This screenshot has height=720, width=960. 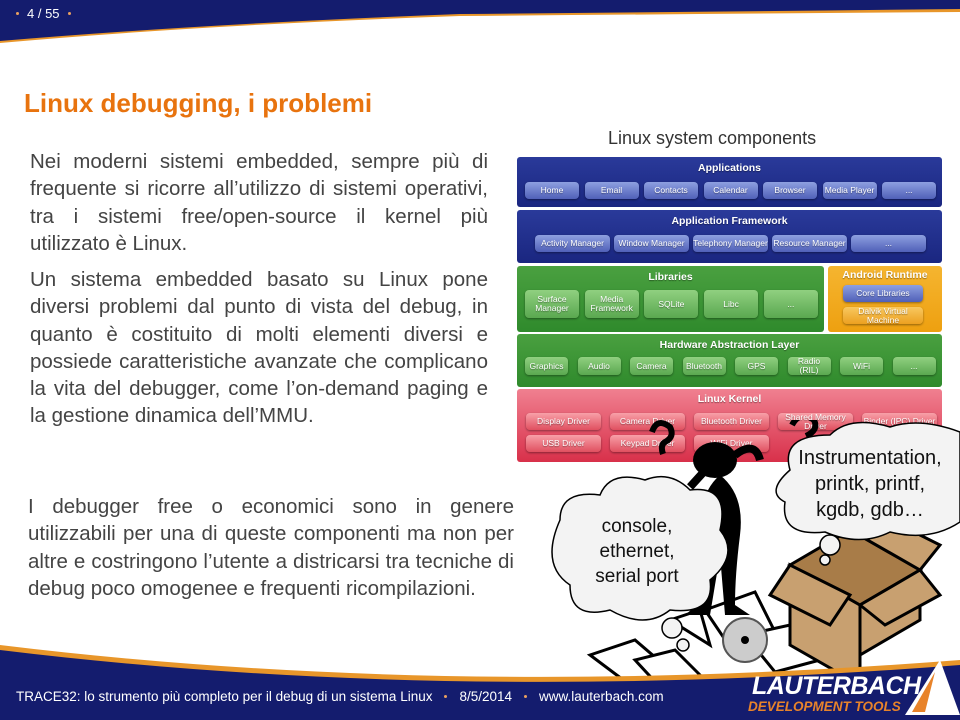 I want to click on footer-date: 8/5/2014, so click(x=486, y=696).